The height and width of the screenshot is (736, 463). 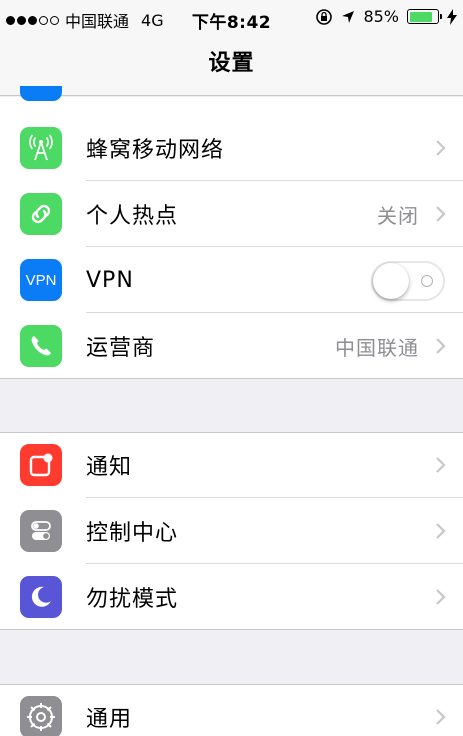 I want to click on vpn-icon: VPN, so click(x=41, y=280).